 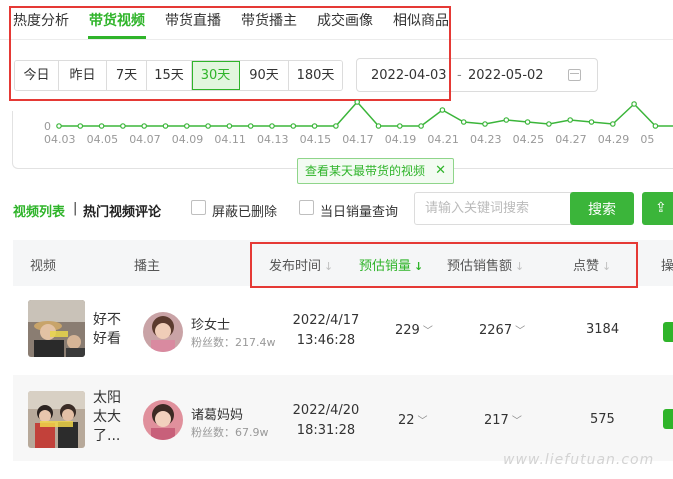 I want to click on est-sales-value: 229, so click(x=407, y=330).